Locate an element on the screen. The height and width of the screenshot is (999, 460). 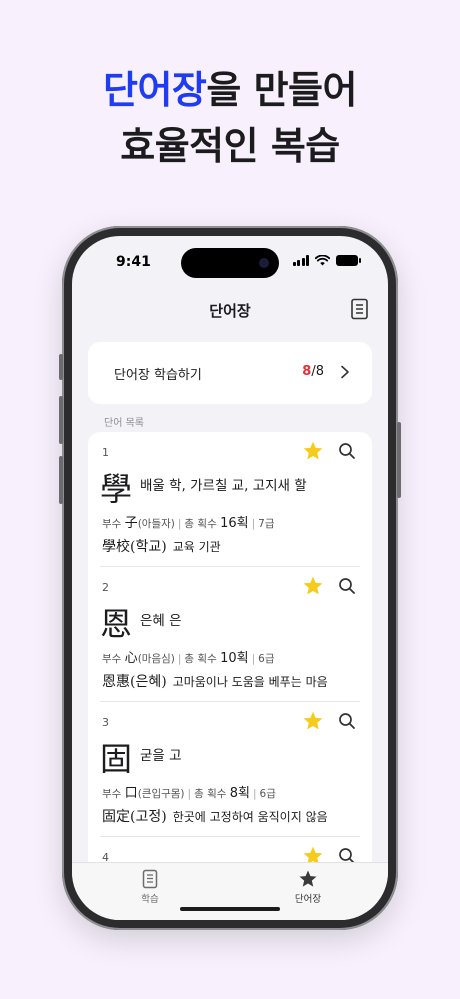
headline-line-2: 효율적인 복습 is located at coordinates (230, 146).